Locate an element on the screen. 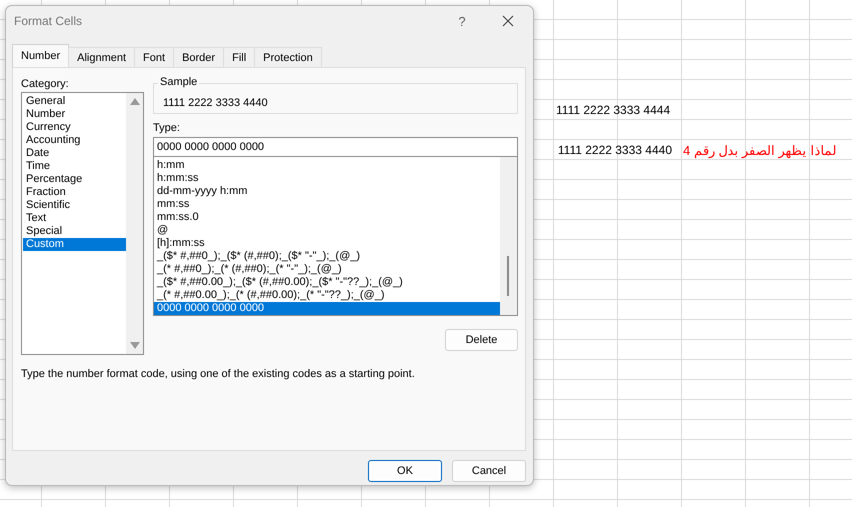 This screenshot has height=507, width=852. format-item: 0000 0000 0000 0000 is located at coordinates (327, 308).